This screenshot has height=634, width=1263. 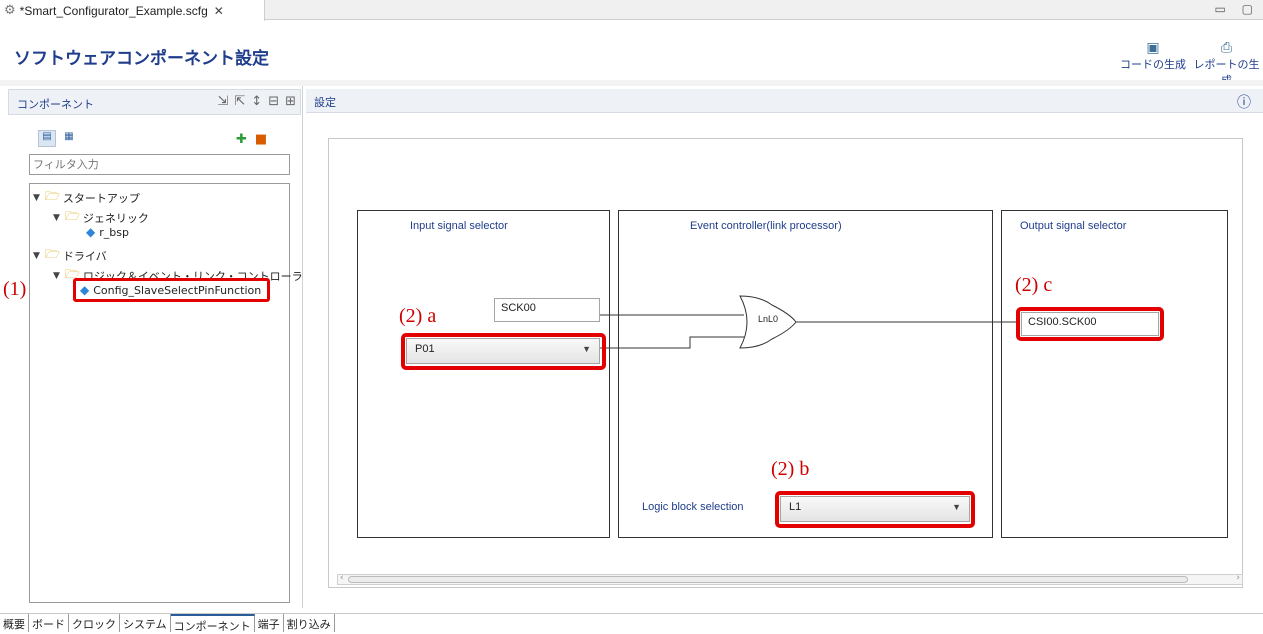 I want to click on annotation-2a: (2) a, so click(x=418, y=316).